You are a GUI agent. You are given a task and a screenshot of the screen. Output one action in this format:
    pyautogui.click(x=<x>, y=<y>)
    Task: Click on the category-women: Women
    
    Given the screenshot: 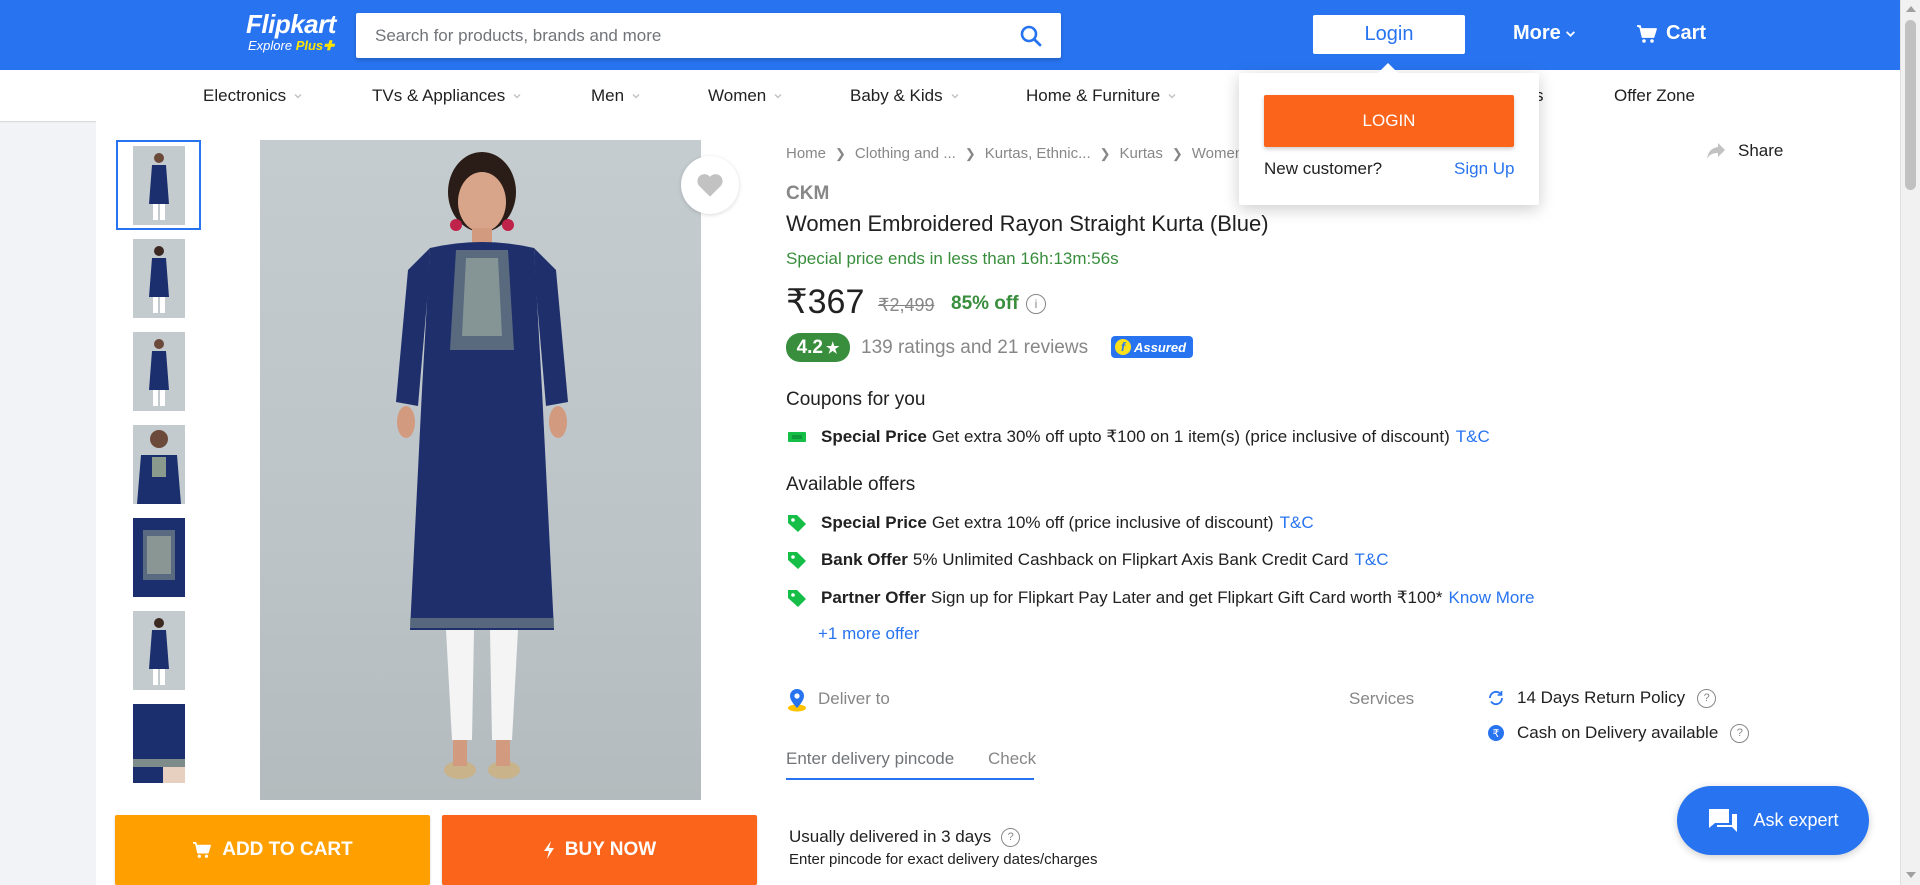 What is the action you would take?
    pyautogui.click(x=745, y=96)
    